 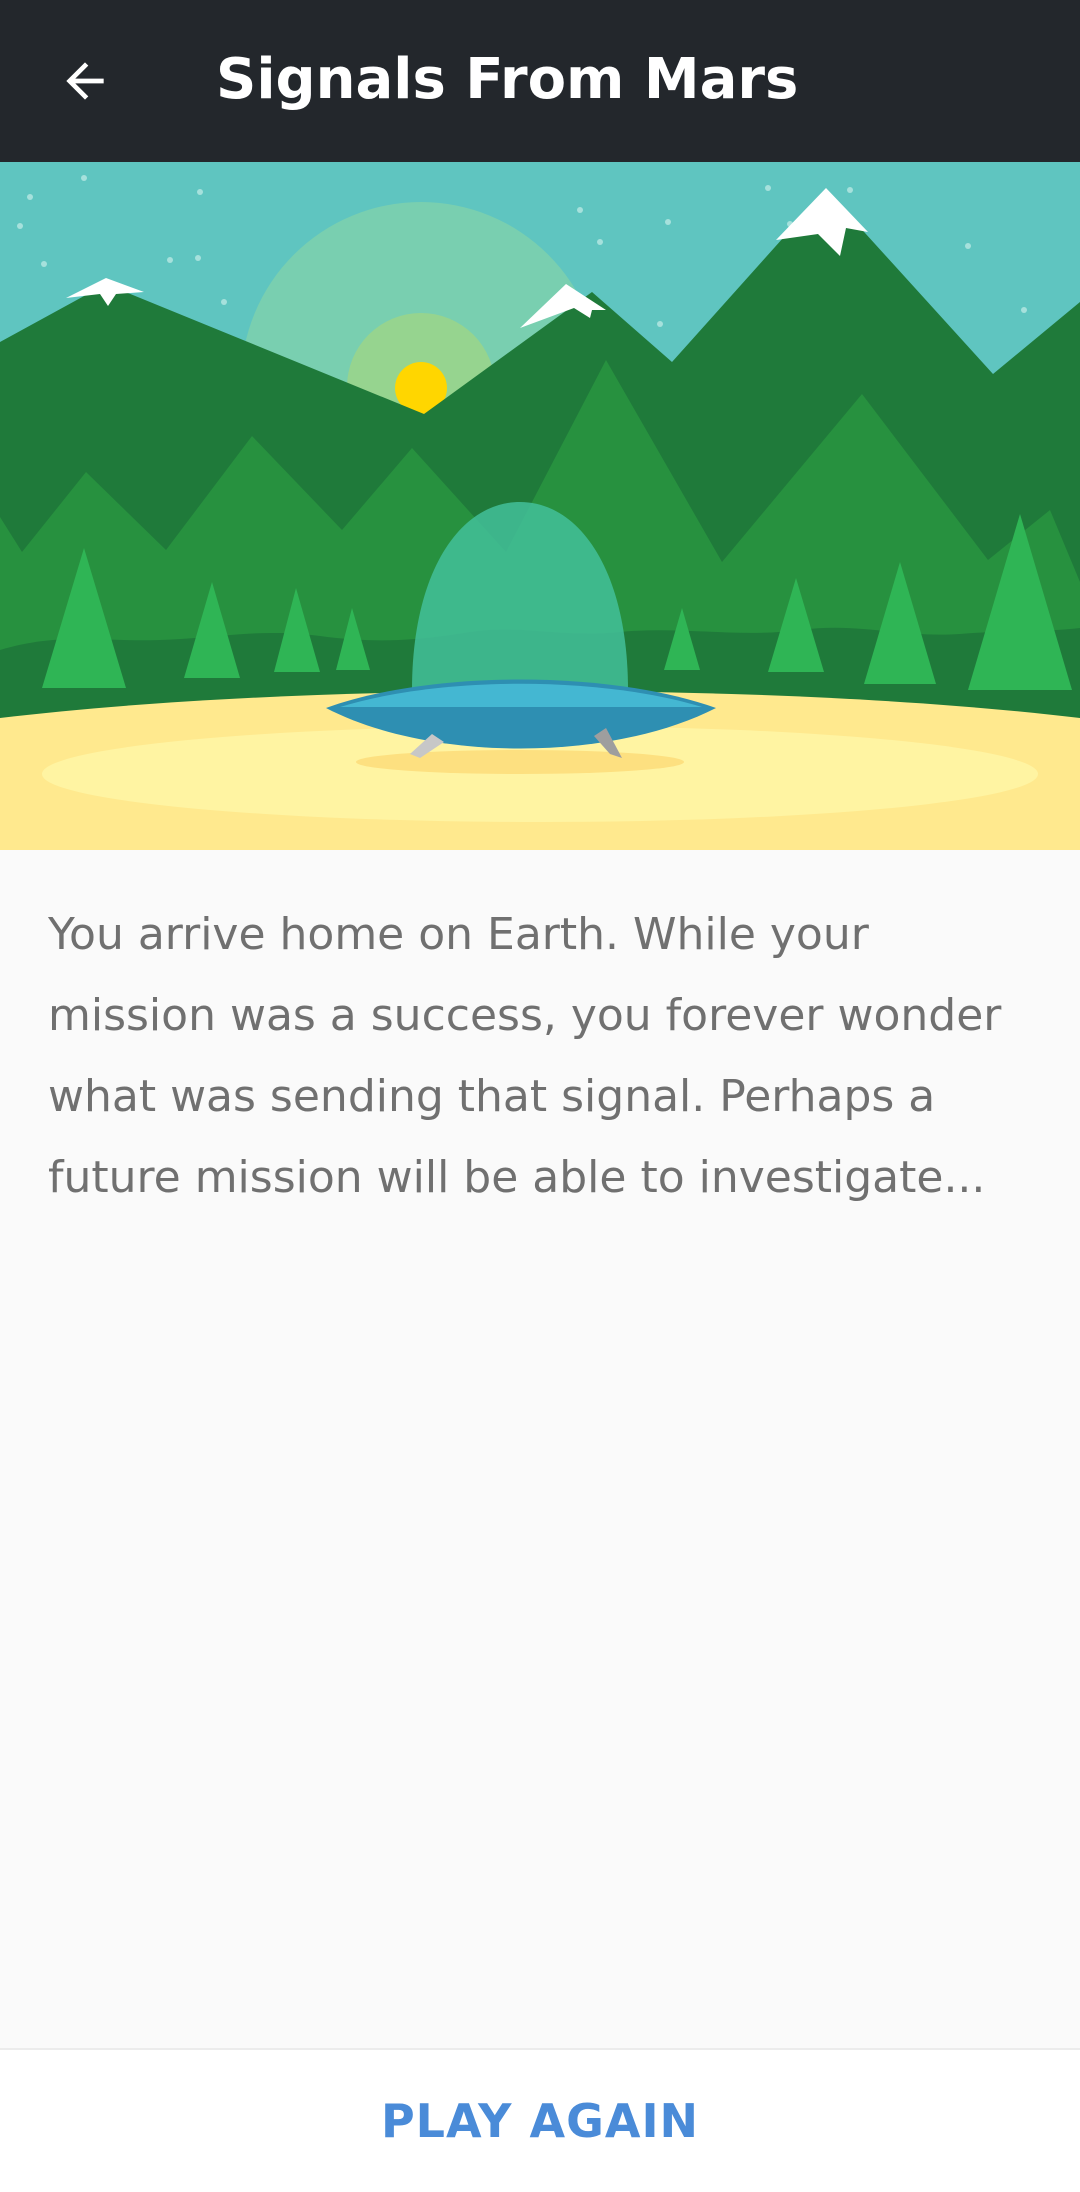 I want to click on bottom-bar: PLAY AGAIN, so click(x=540, y=2120).